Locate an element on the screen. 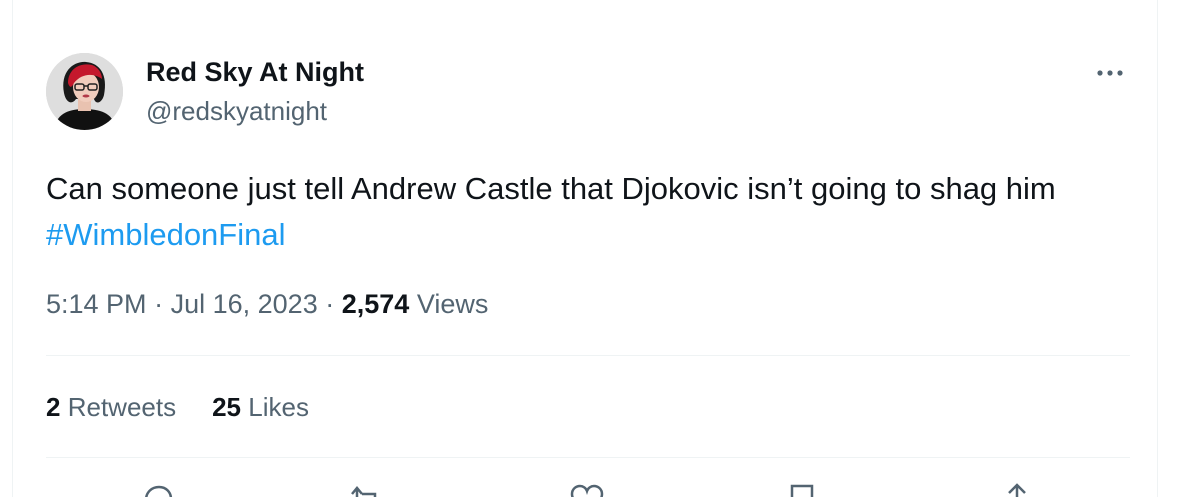  retweet-icon is located at coordinates (366, 488).